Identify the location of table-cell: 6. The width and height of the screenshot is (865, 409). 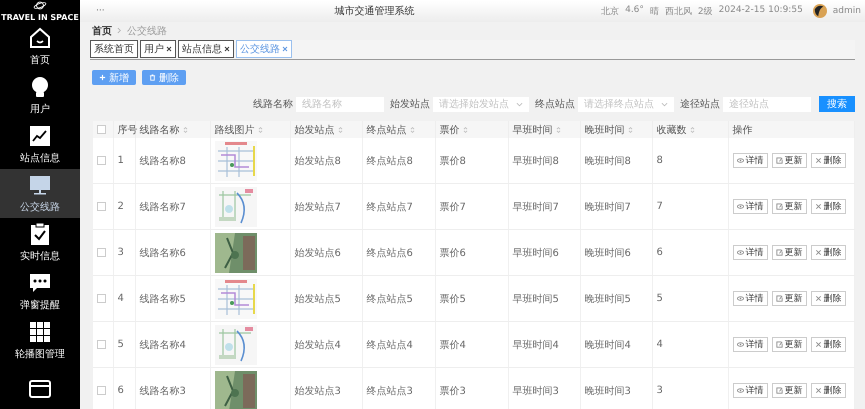
(121, 390).